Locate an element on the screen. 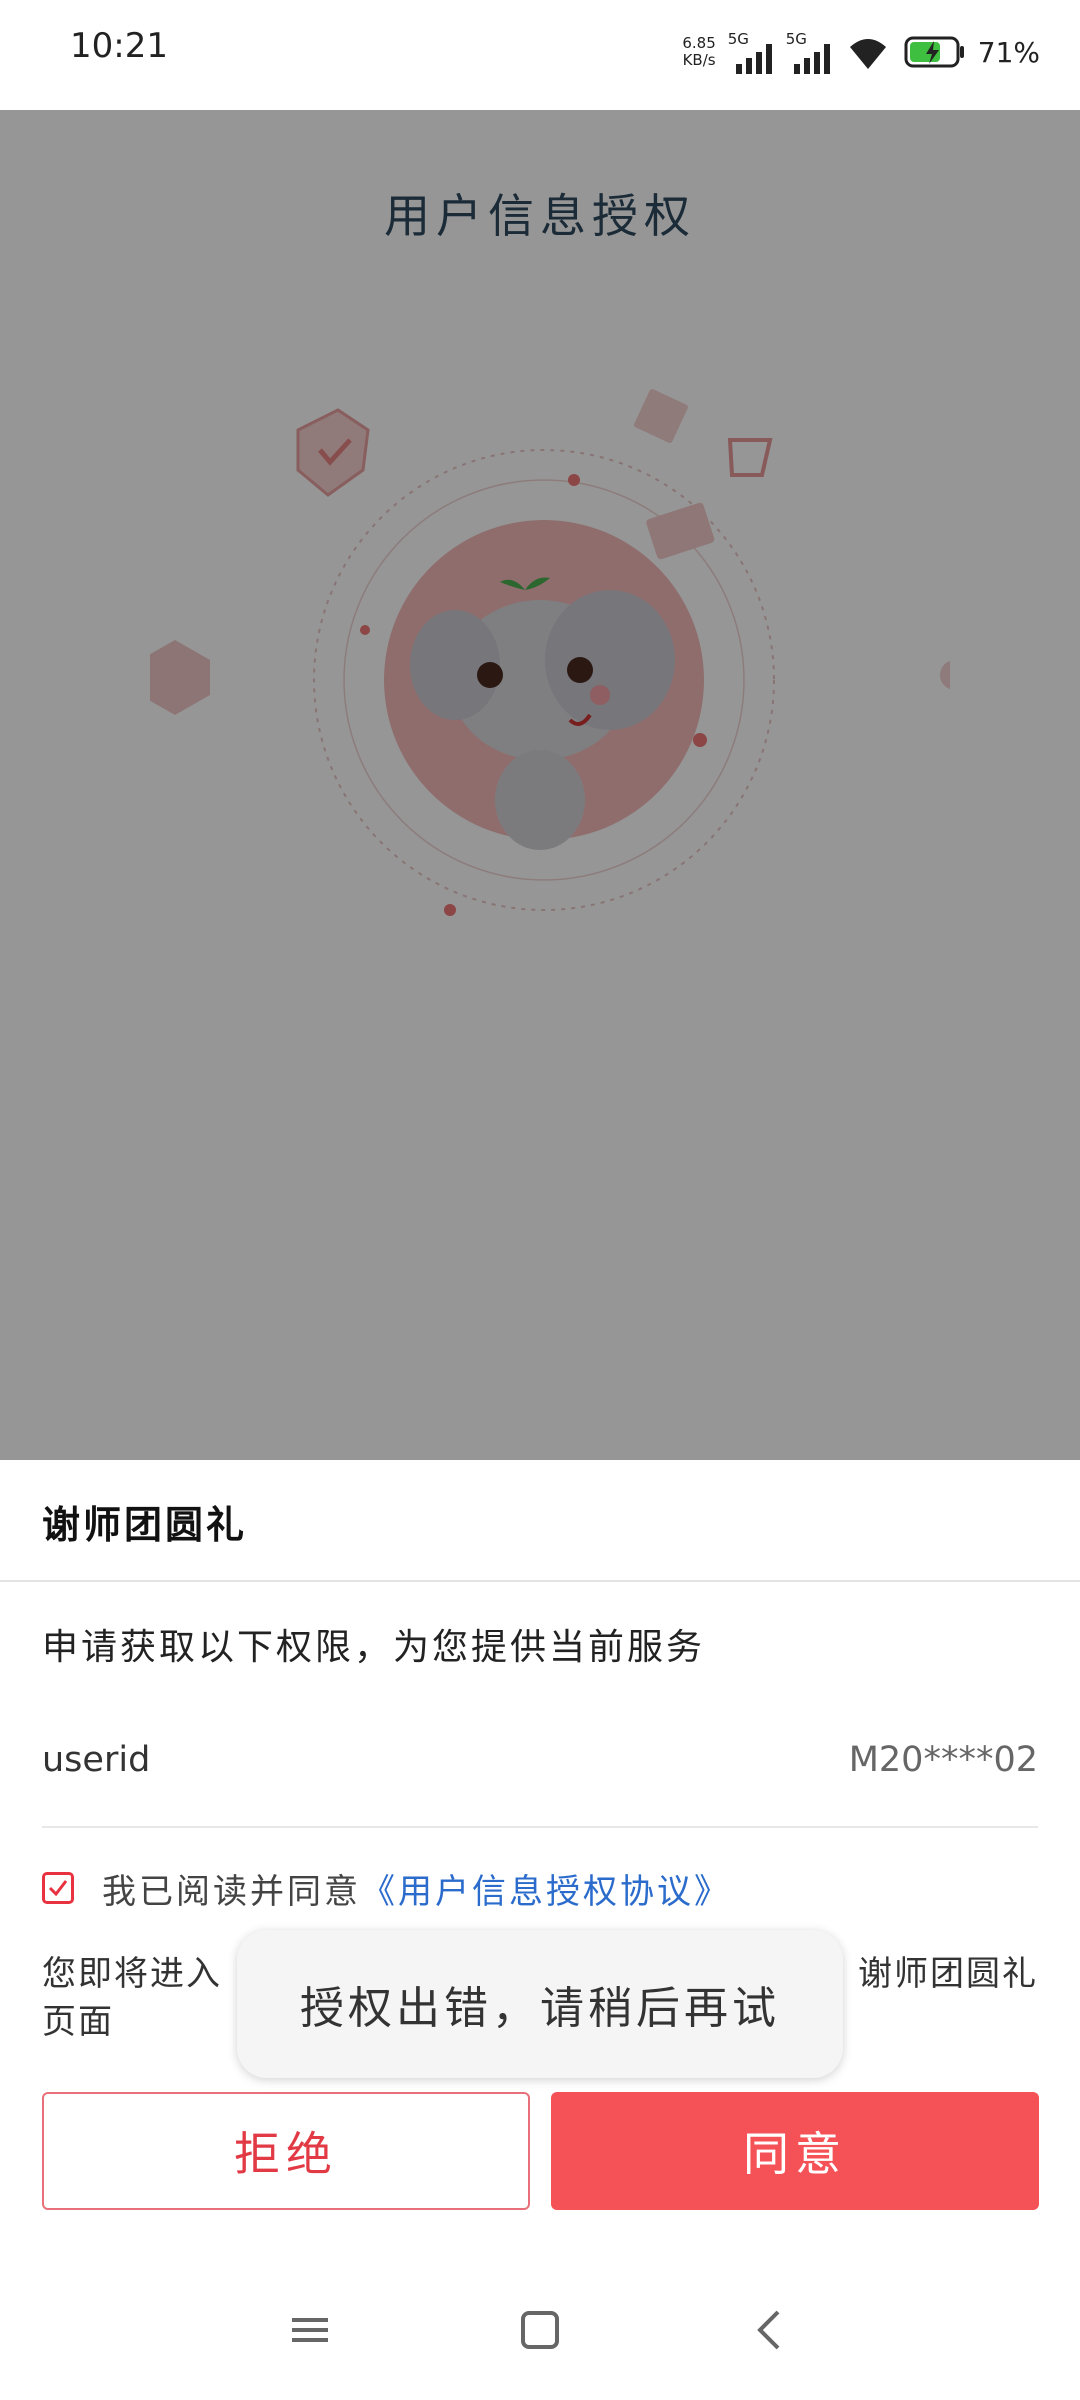 The height and width of the screenshot is (2400, 1080). permission-key: userid is located at coordinates (96, 1760).